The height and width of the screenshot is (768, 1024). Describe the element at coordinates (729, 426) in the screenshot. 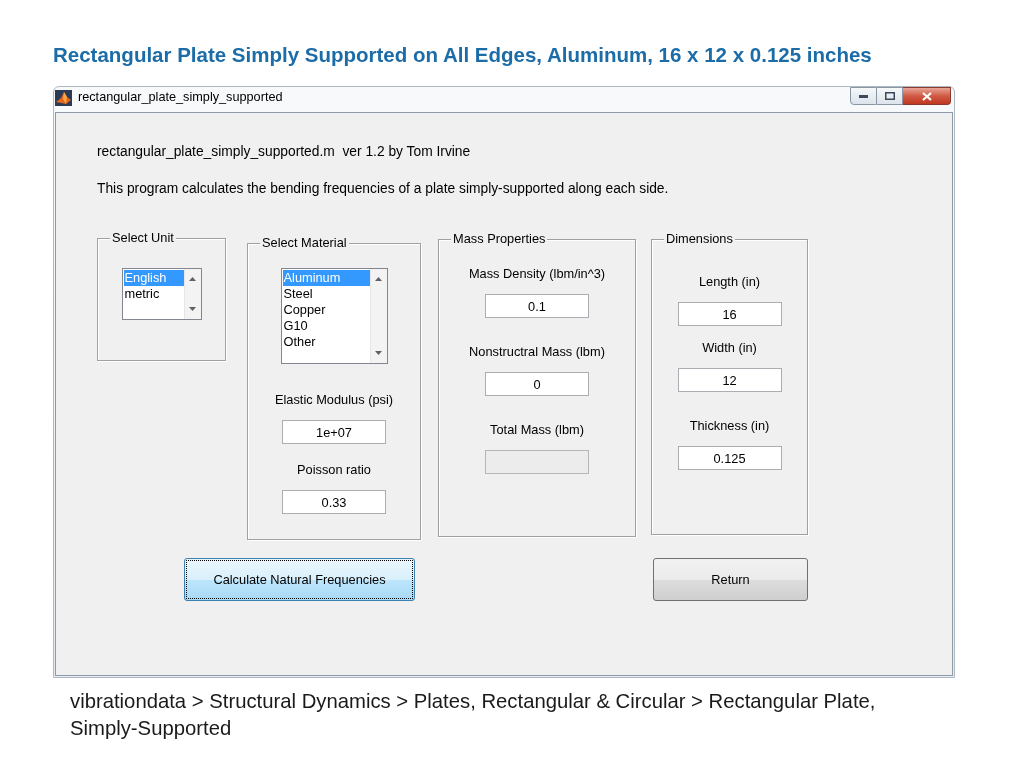

I see `field-label: Thickness (in)` at that location.